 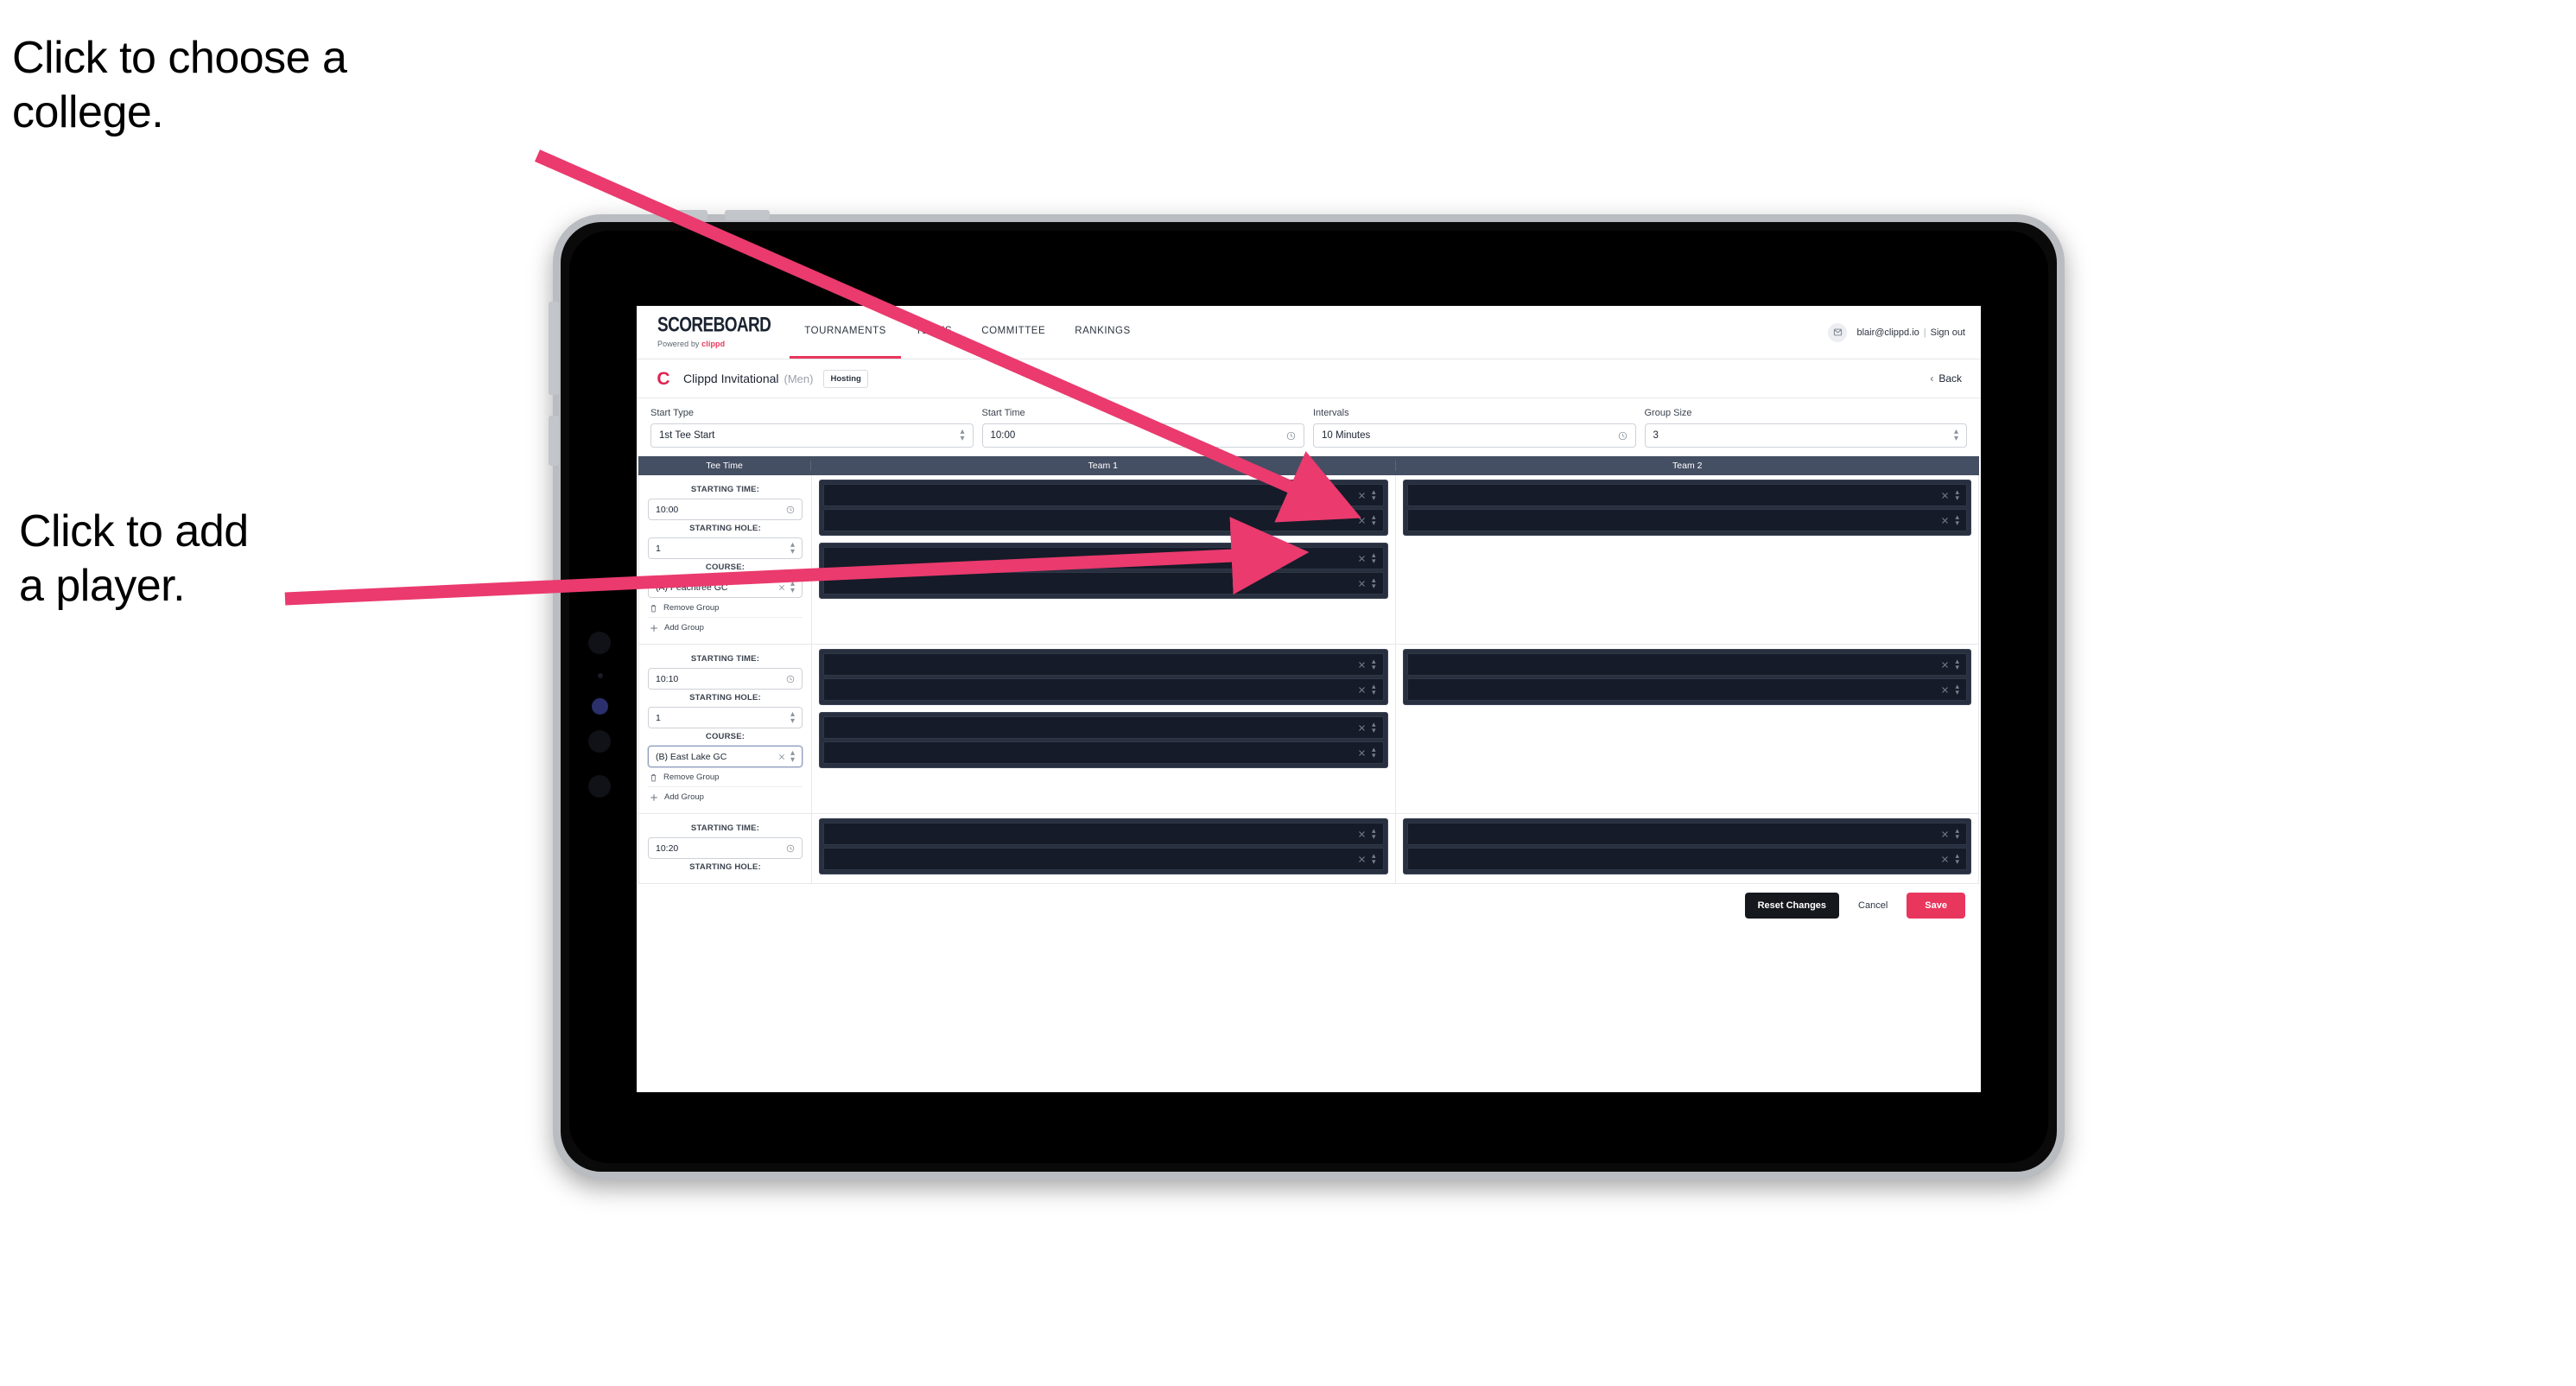 What do you see at coordinates (845, 332) in the screenshot?
I see `nav-tab-tournaments: TOURNAMENTS` at bounding box center [845, 332].